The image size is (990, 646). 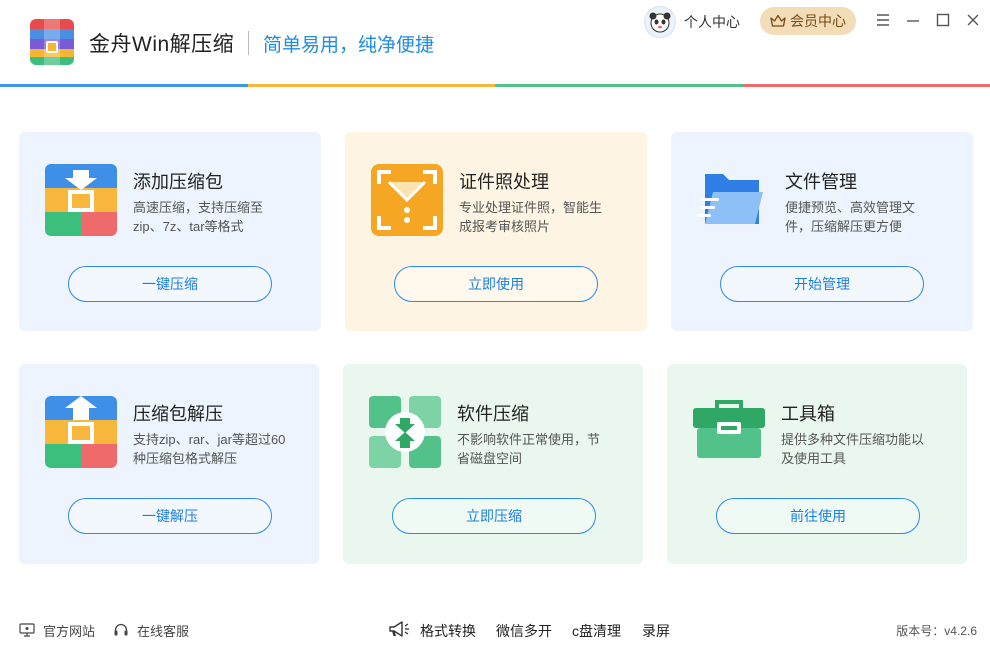 I want to click on go-use-button: 前往使用, so click(x=818, y=516).